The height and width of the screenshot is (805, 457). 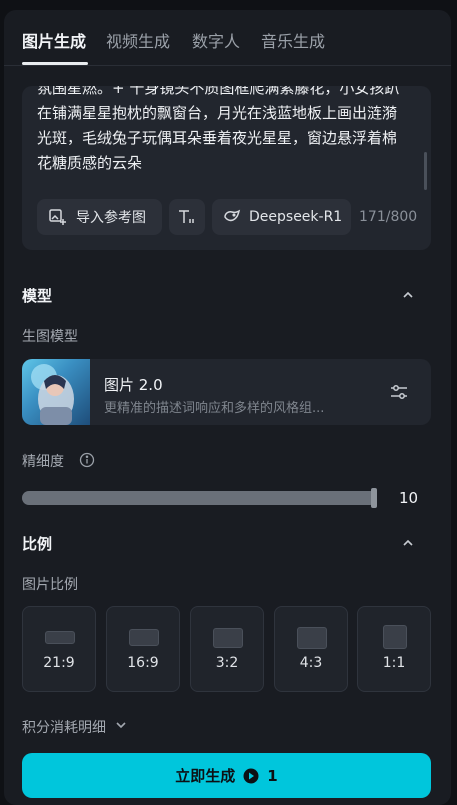 What do you see at coordinates (425, 171) in the screenshot?
I see `prompt-scrollbar` at bounding box center [425, 171].